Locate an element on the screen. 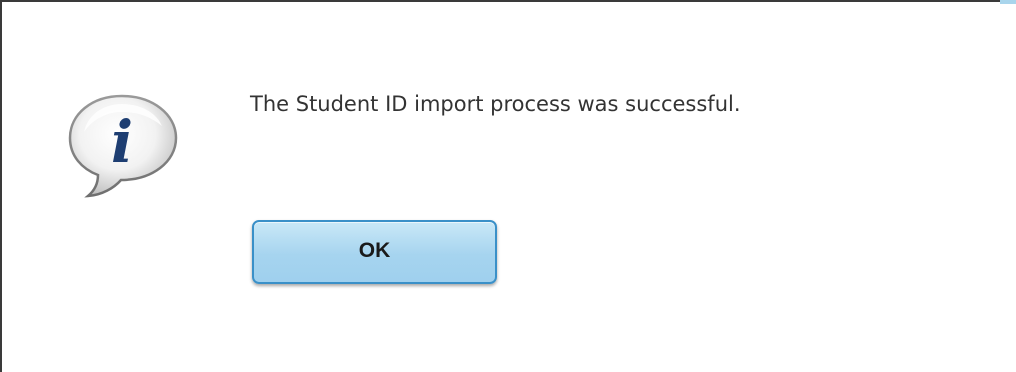 This screenshot has width=1016, height=372. info-glyph: i is located at coordinates (122, 142).